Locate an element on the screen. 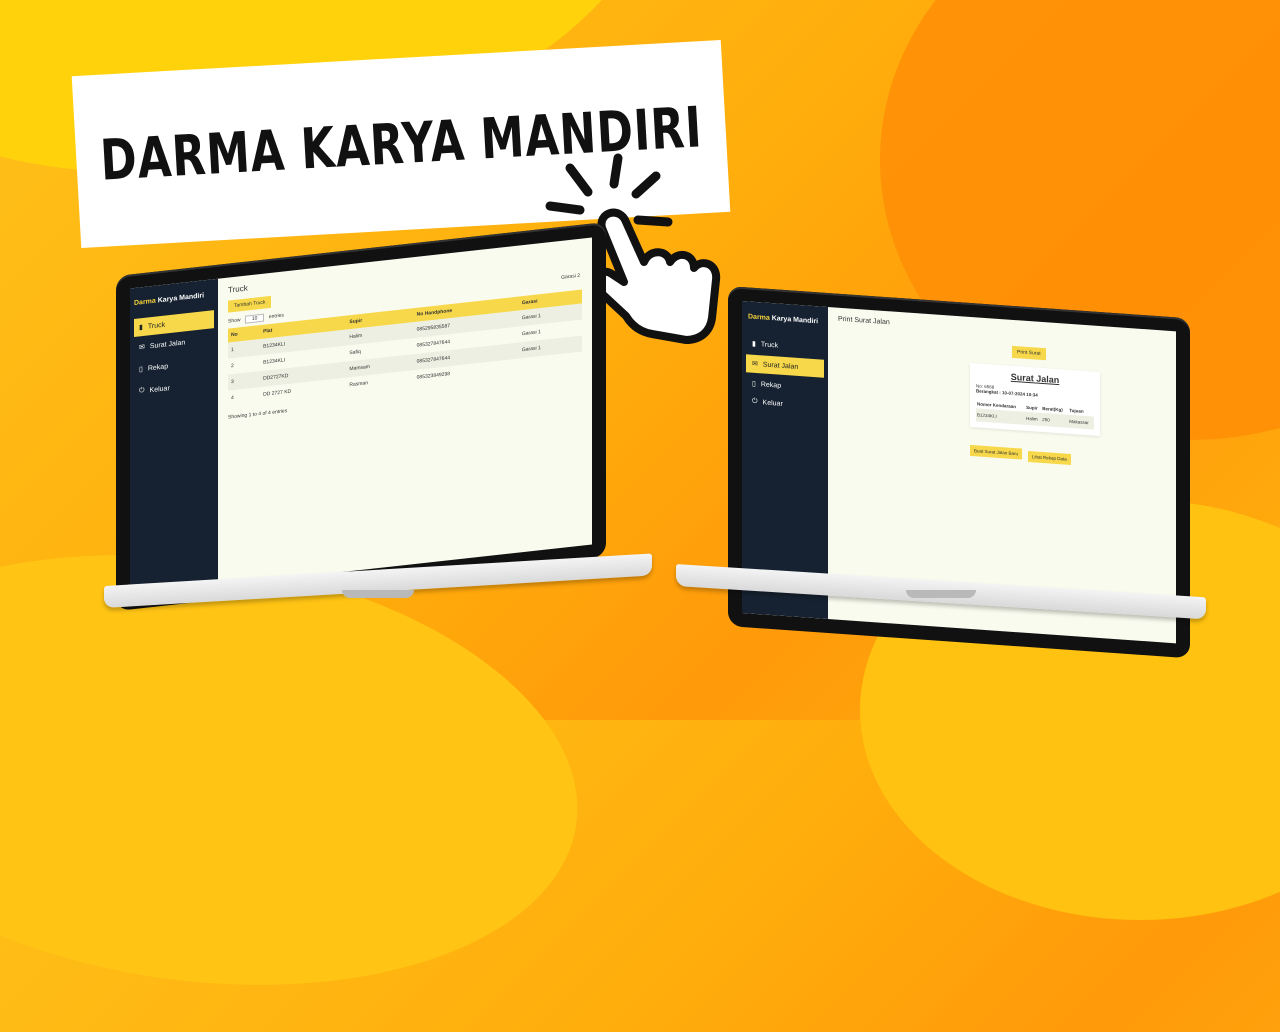 Image resolution: width=1280 pixels, height=1032 pixels. lihat-rekap-button: Lihat Rekap Data is located at coordinates (1049, 457).